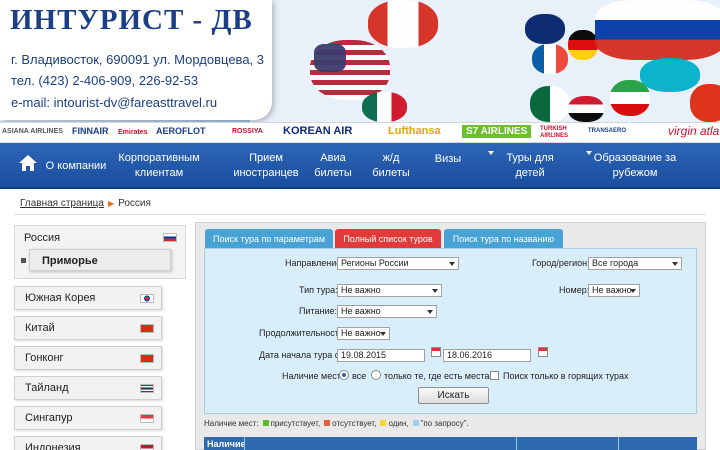 The width and height of the screenshot is (720, 450). Describe the element at coordinates (375, 263) in the screenshot. I see `direction-select-value: Регионы России` at that location.